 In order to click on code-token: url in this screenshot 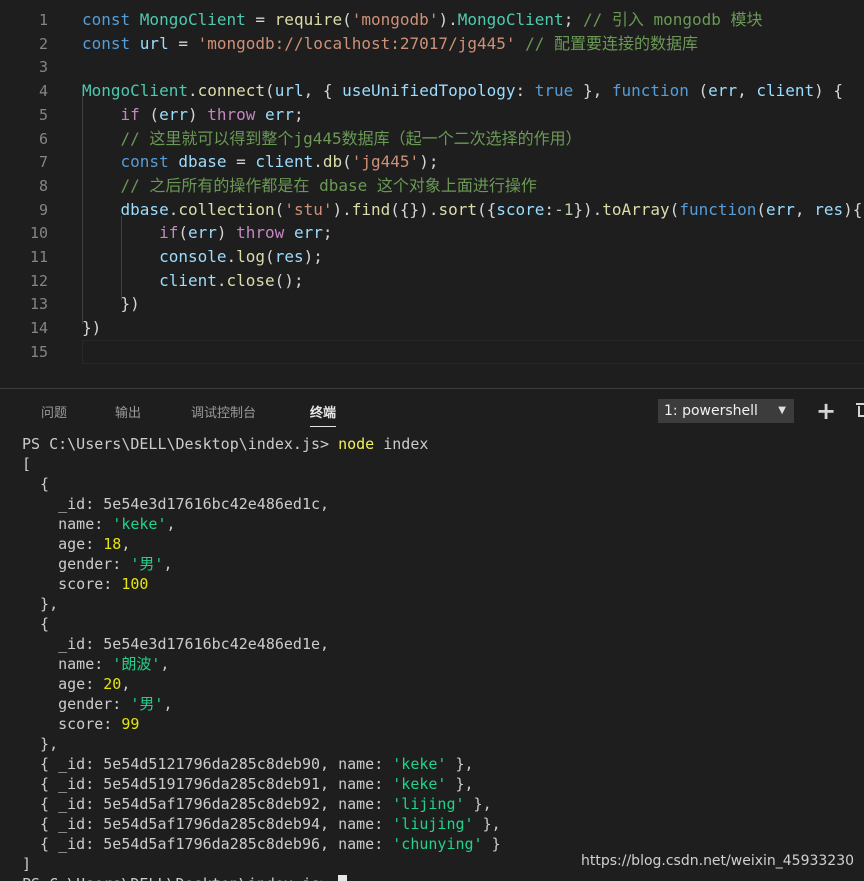, I will do `click(289, 91)`.